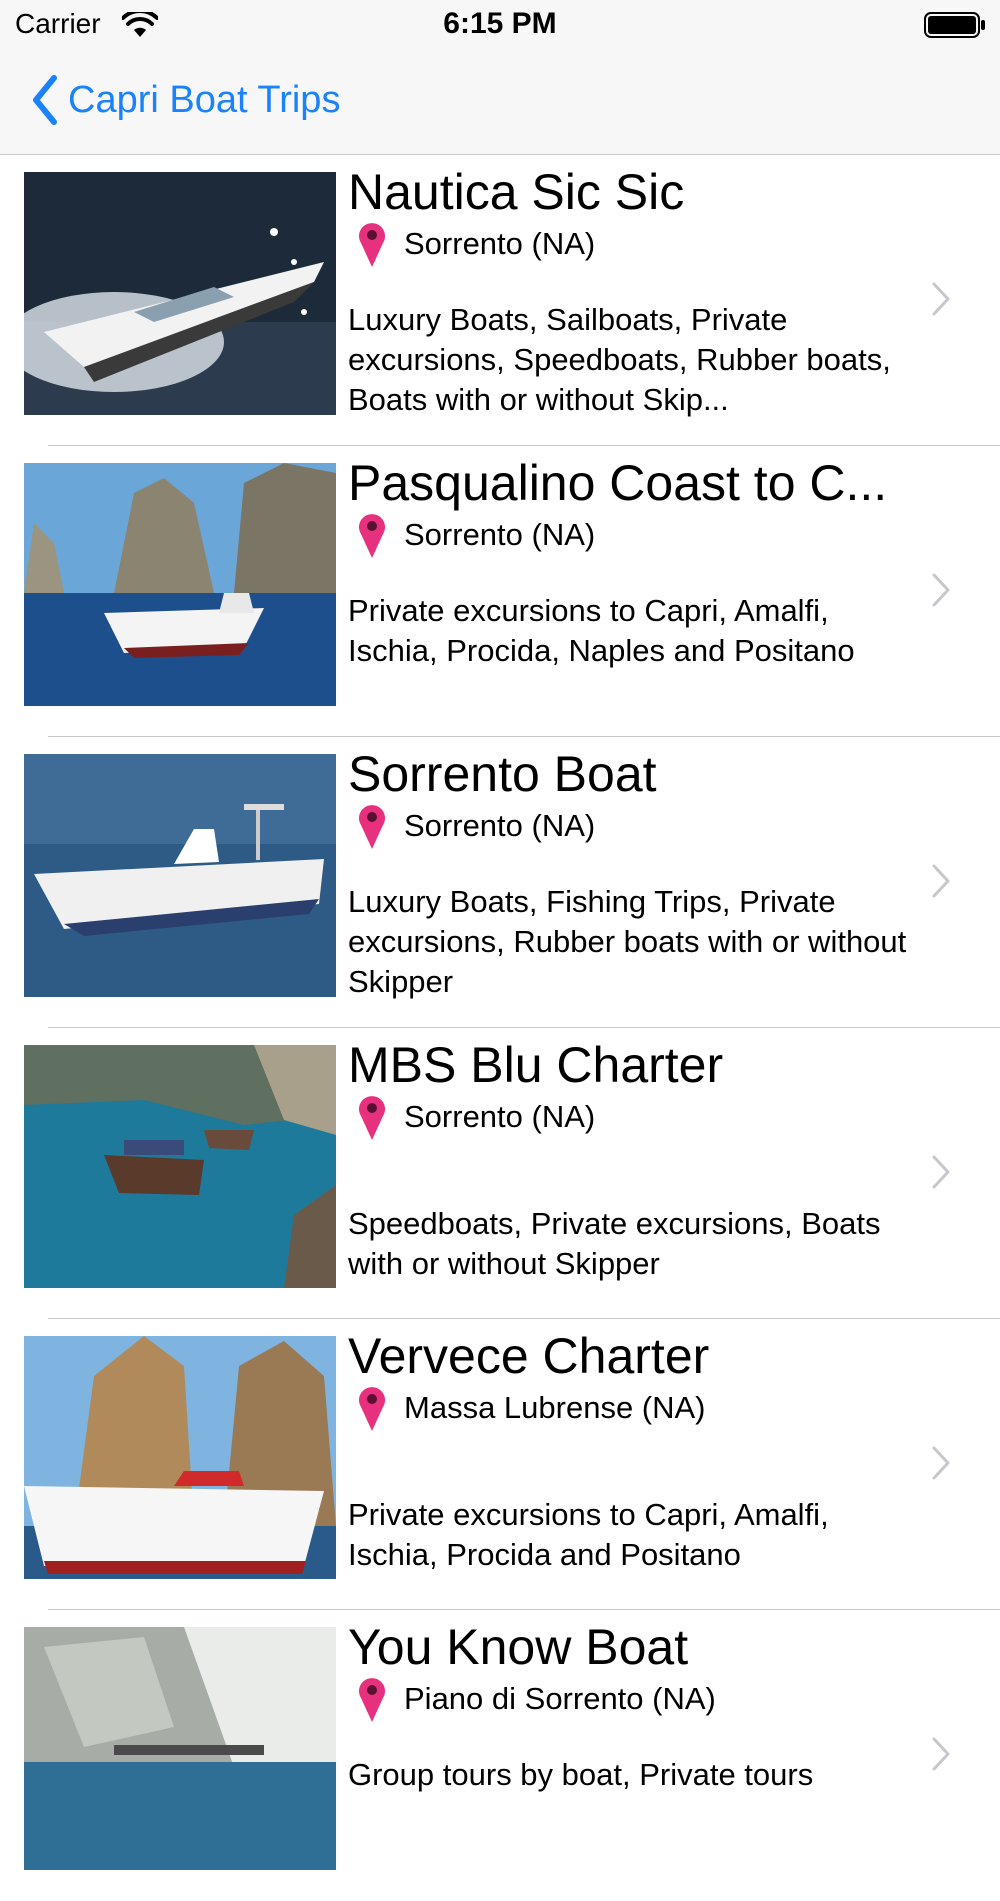  Describe the element at coordinates (536, 1065) in the screenshot. I see `item-title: MBS Blu Charter` at that location.